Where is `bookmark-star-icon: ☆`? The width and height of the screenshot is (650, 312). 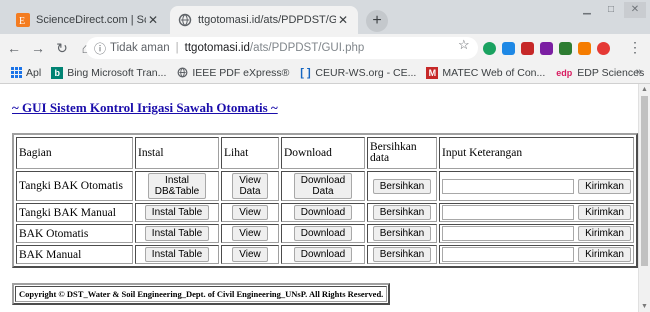 bookmark-star-icon: ☆ is located at coordinates (464, 45).